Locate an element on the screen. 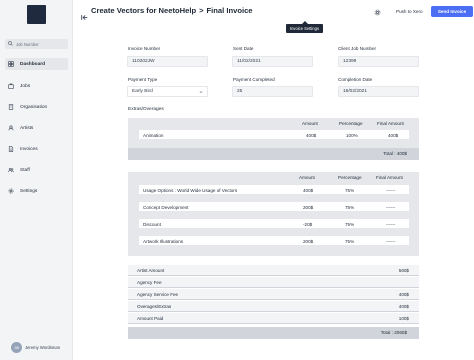 The height and width of the screenshot is (360, 474). sidebar-item-label: Staff is located at coordinates (25, 170).